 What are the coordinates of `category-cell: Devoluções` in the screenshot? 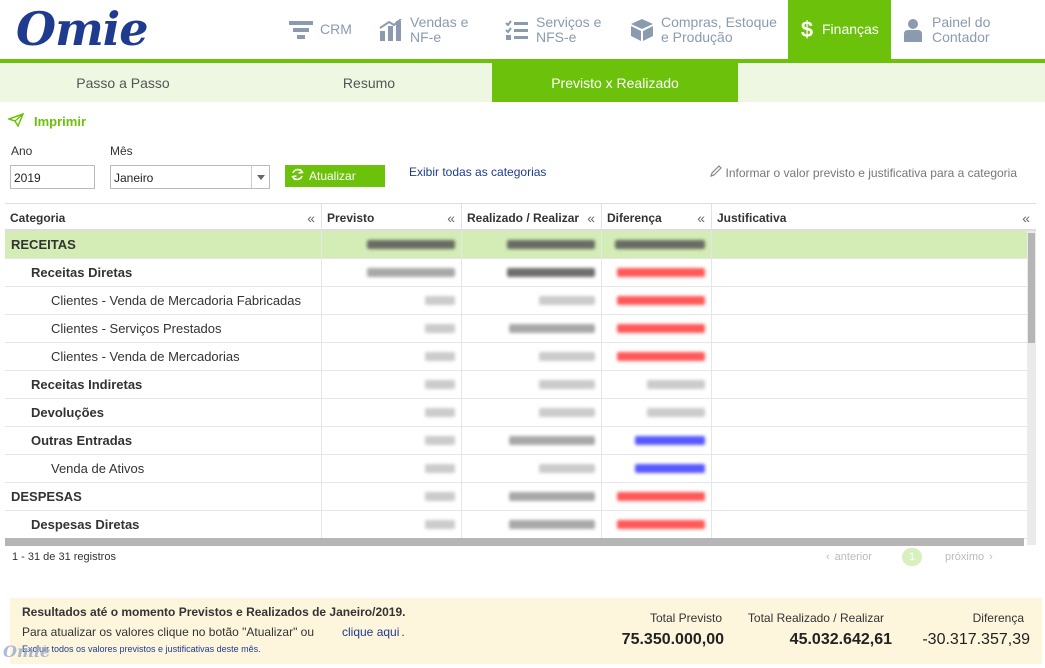 It's located at (163, 412).